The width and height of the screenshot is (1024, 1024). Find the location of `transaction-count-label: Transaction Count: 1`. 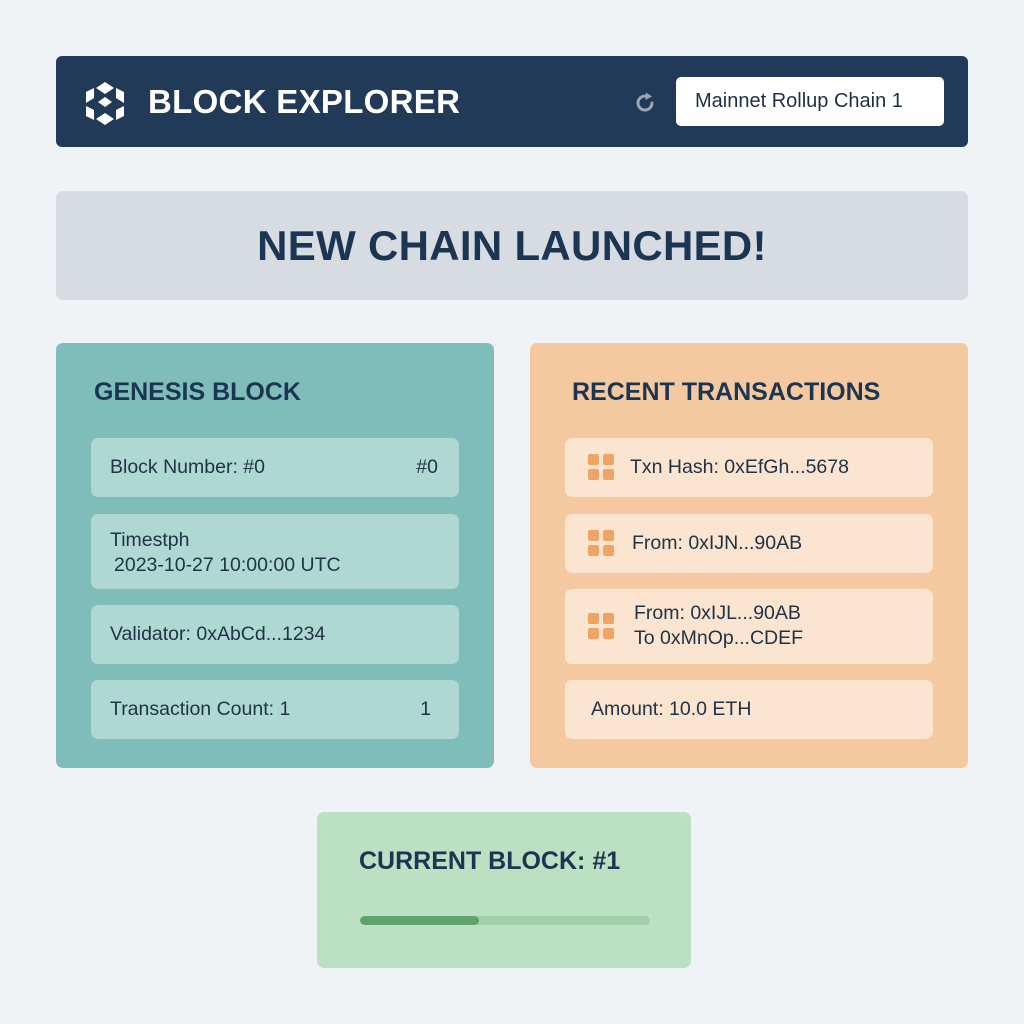

transaction-count-label: Transaction Count: 1 is located at coordinates (200, 709).